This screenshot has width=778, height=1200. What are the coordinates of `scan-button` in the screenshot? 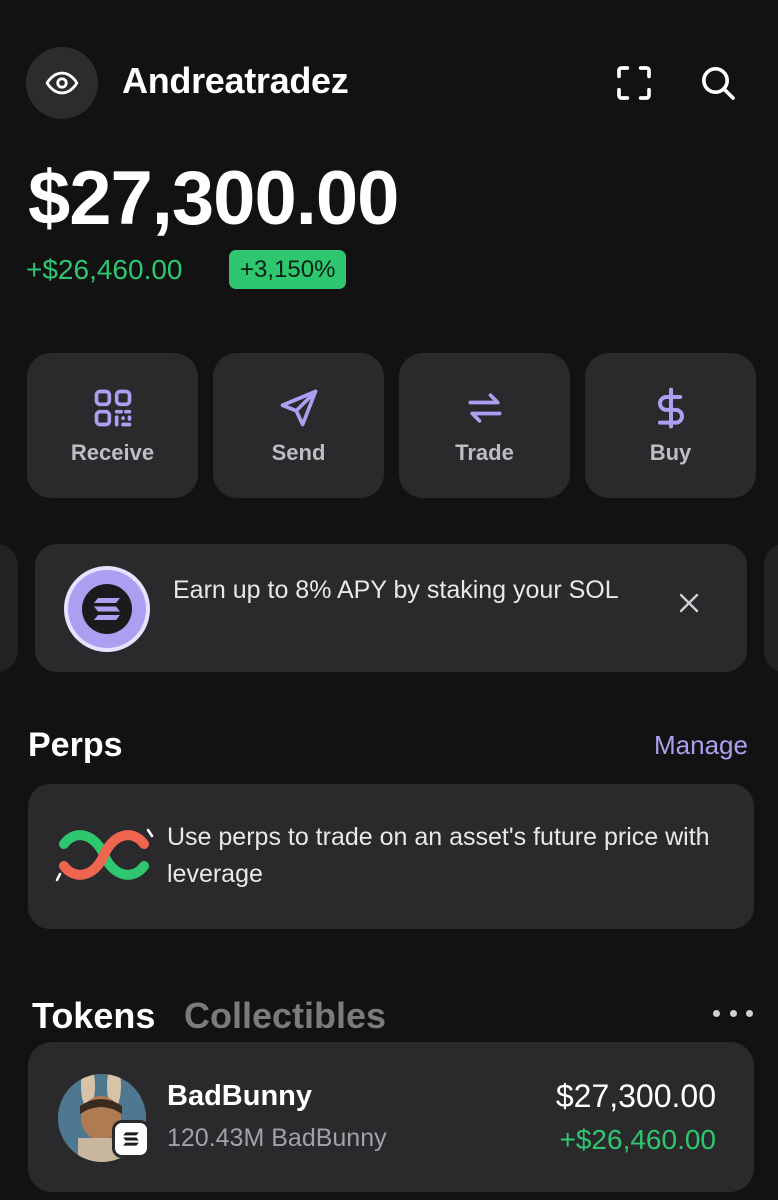 It's located at (634, 83).